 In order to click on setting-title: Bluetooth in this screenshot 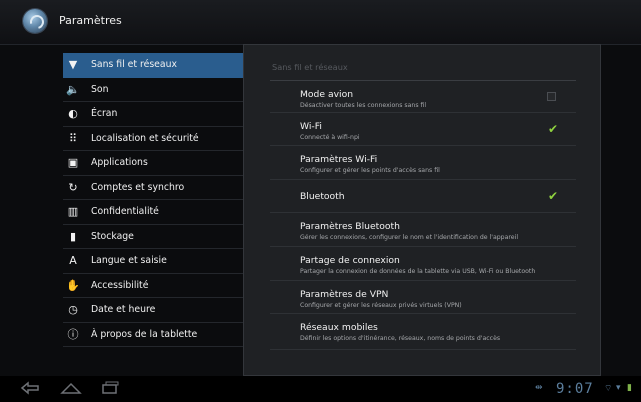, I will do `click(322, 196)`.